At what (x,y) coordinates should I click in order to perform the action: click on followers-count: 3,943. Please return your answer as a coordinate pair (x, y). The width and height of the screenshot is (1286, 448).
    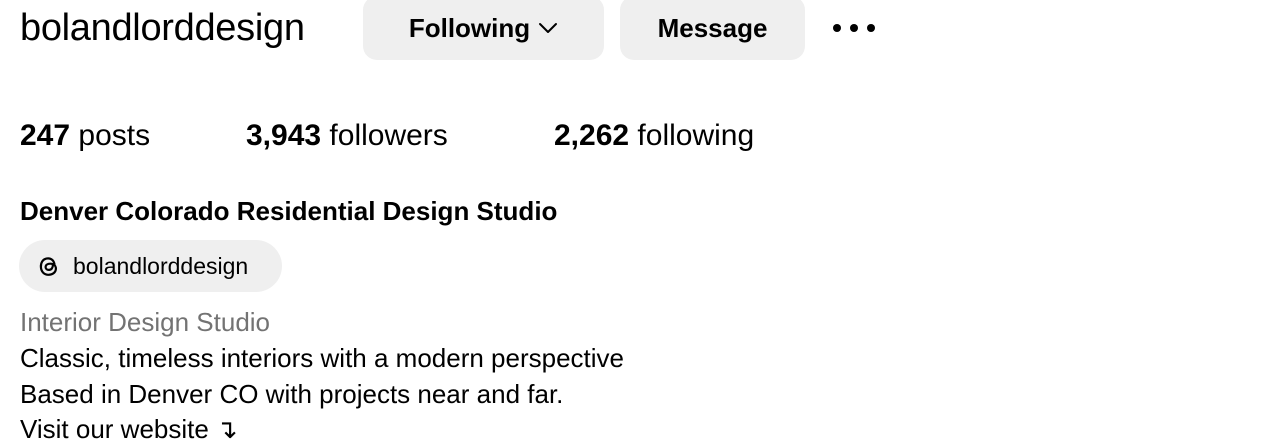
    Looking at the image, I should click on (284, 135).